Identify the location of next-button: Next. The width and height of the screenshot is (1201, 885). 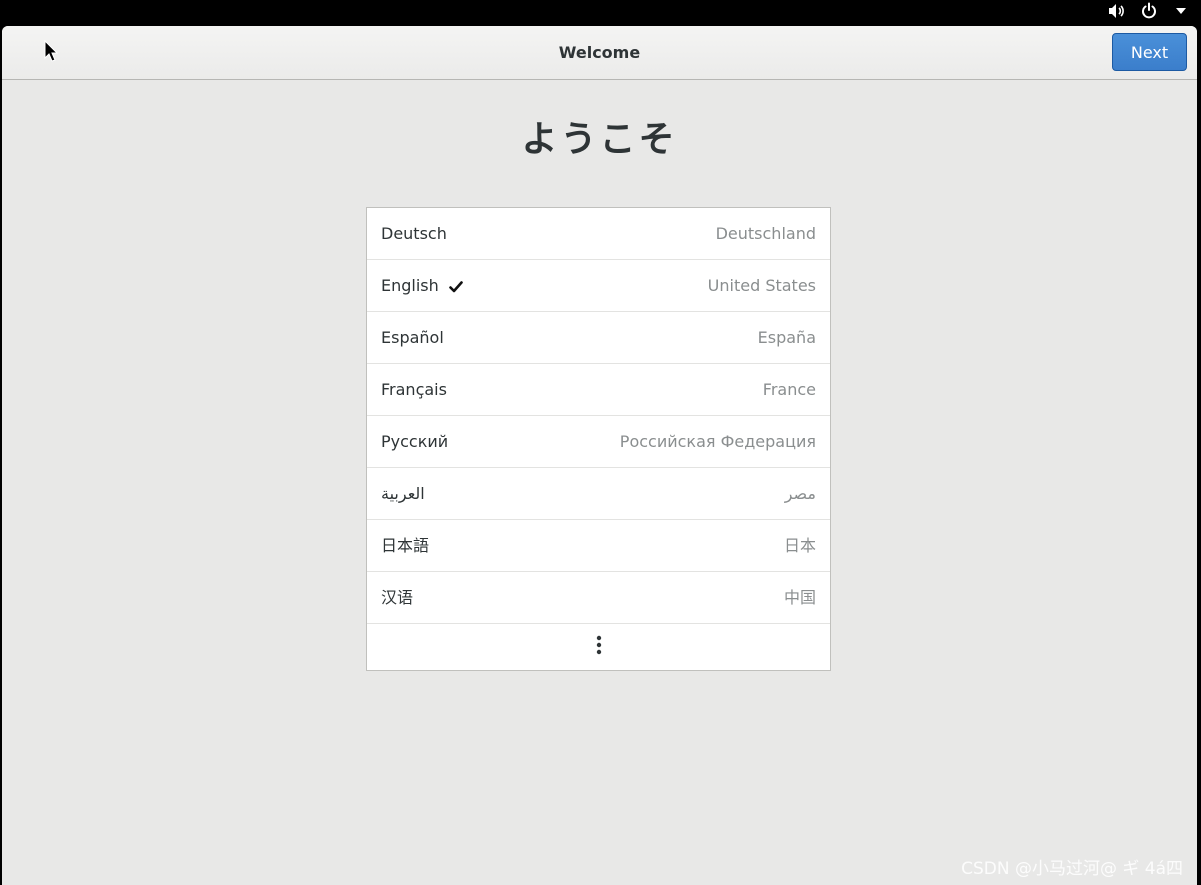
(1149, 52).